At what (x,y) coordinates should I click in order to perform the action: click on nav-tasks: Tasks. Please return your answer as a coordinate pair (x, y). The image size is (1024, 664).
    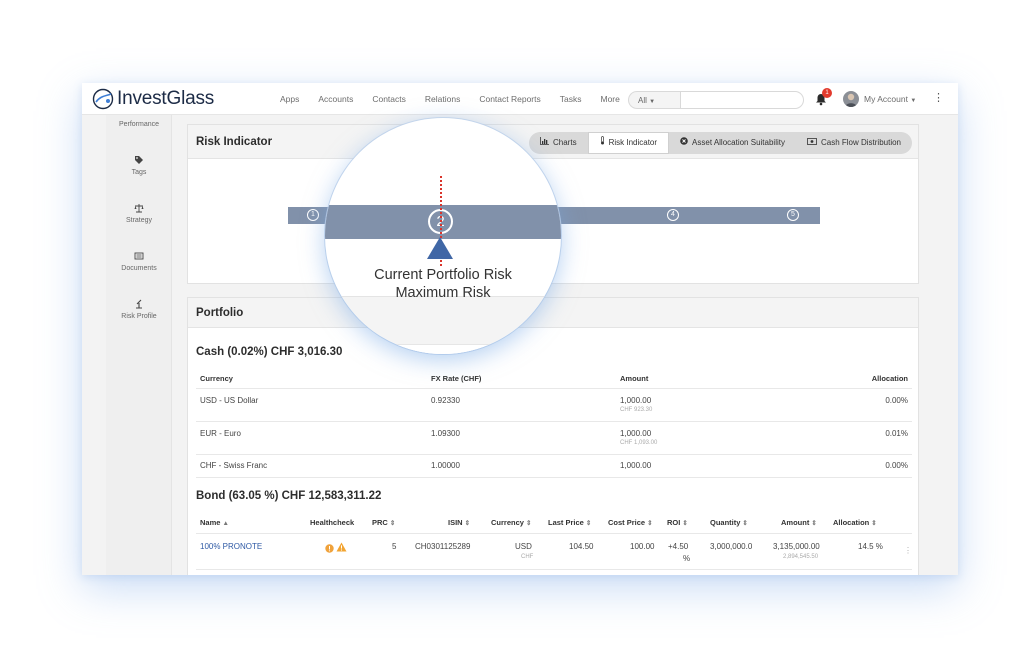
    Looking at the image, I should click on (571, 99).